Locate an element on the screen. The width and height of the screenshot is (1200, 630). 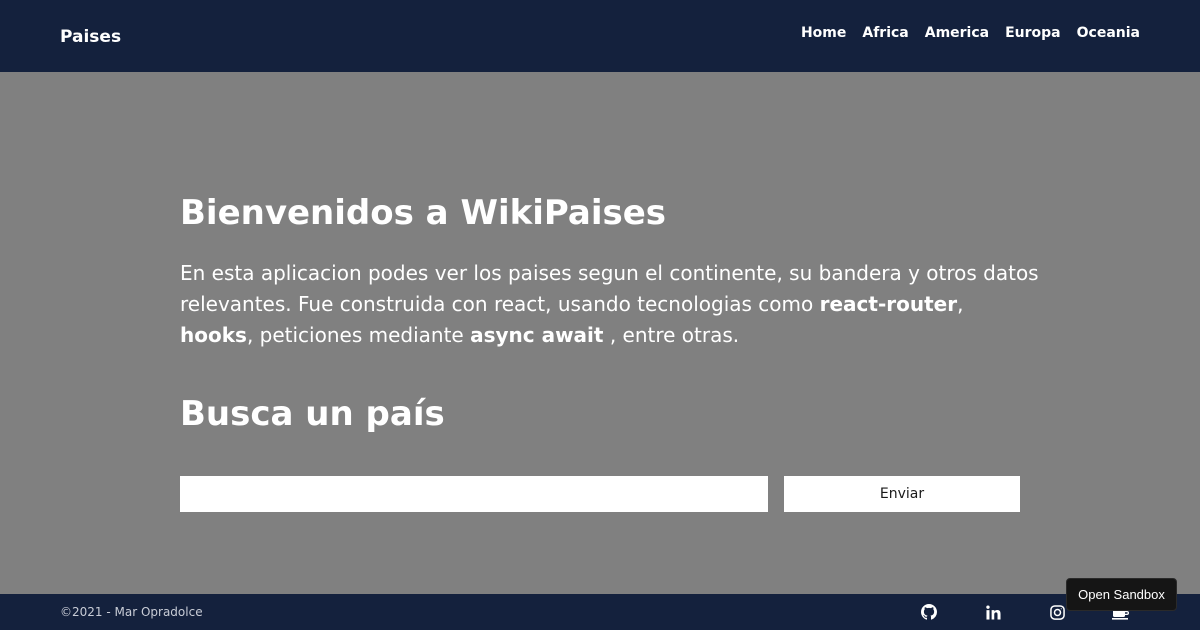
open-sandbox-button: Open Sandbox is located at coordinates (1121, 594).